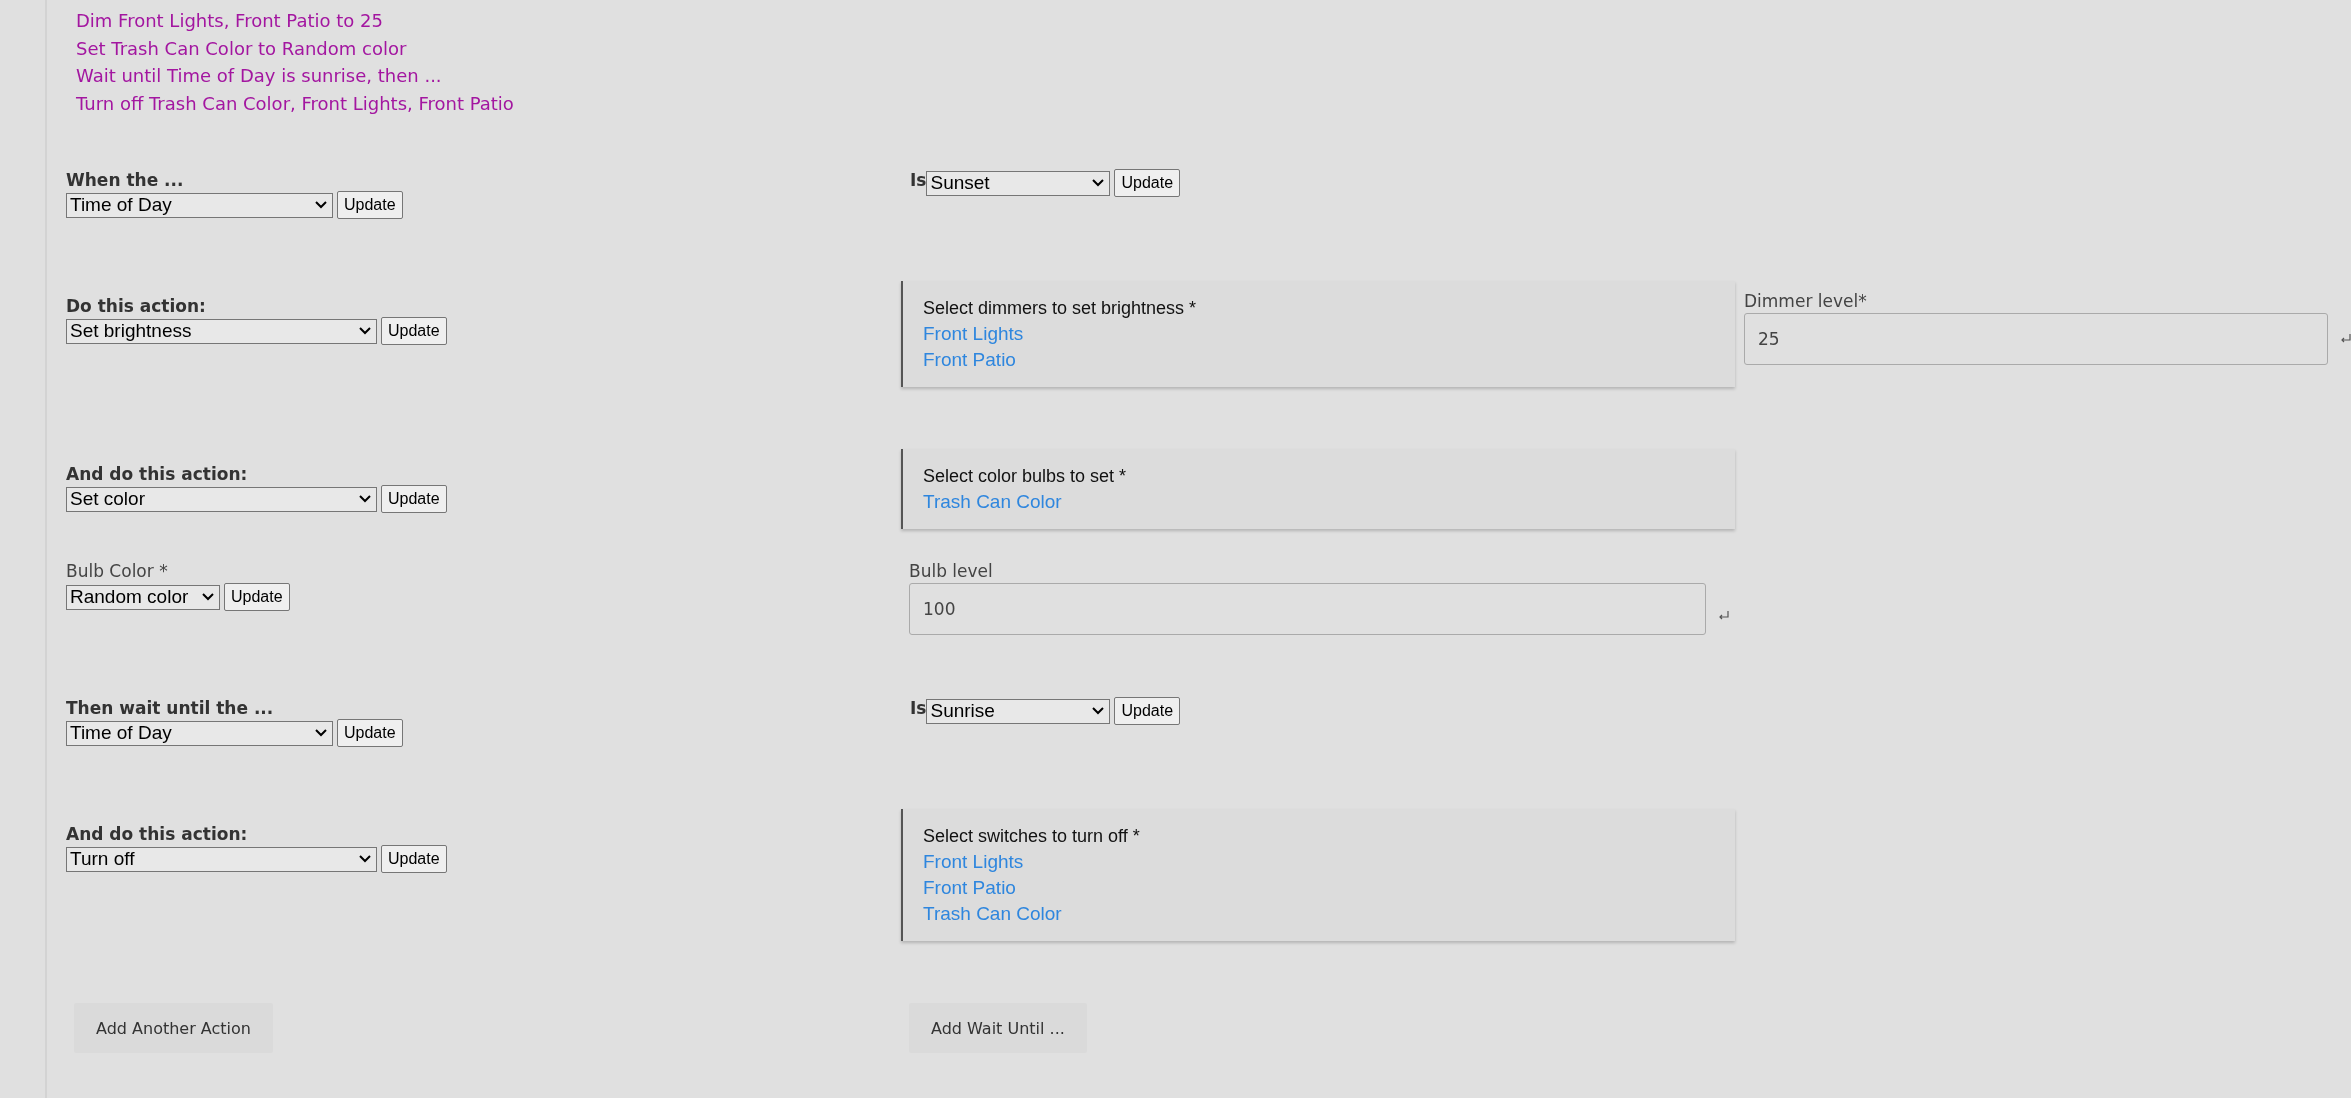  What do you see at coordinates (143, 597) in the screenshot?
I see `dropdown-select: Random color` at bounding box center [143, 597].